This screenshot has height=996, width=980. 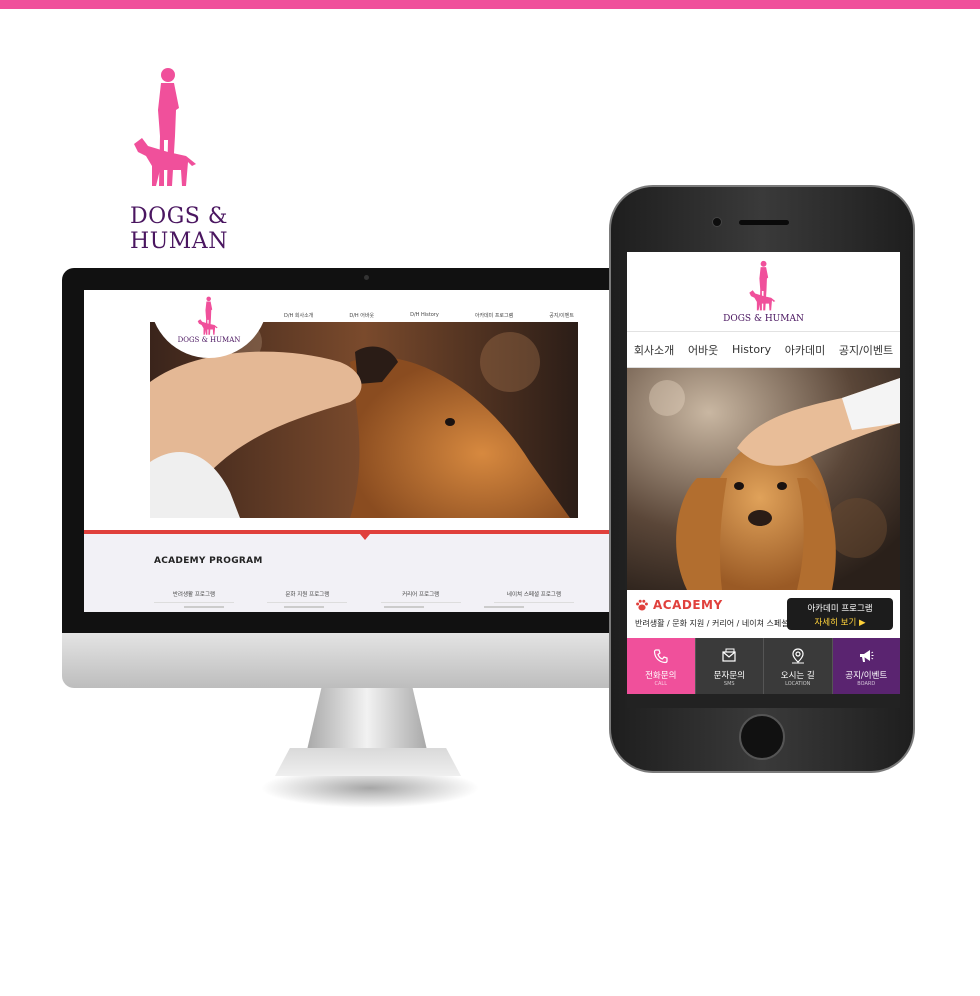 I want to click on quick-call-button: 전화문의 CALL, so click(x=661, y=666).